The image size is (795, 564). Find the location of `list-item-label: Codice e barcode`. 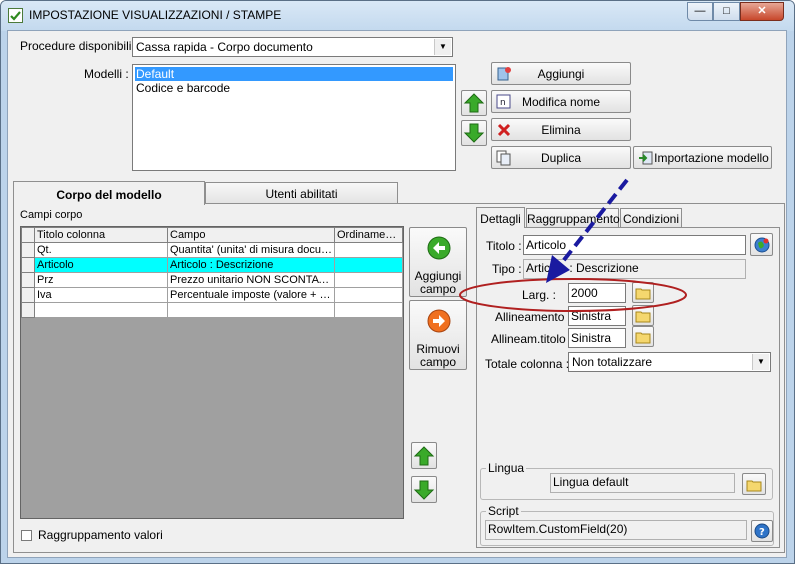

list-item-label: Codice e barcode is located at coordinates (183, 88).